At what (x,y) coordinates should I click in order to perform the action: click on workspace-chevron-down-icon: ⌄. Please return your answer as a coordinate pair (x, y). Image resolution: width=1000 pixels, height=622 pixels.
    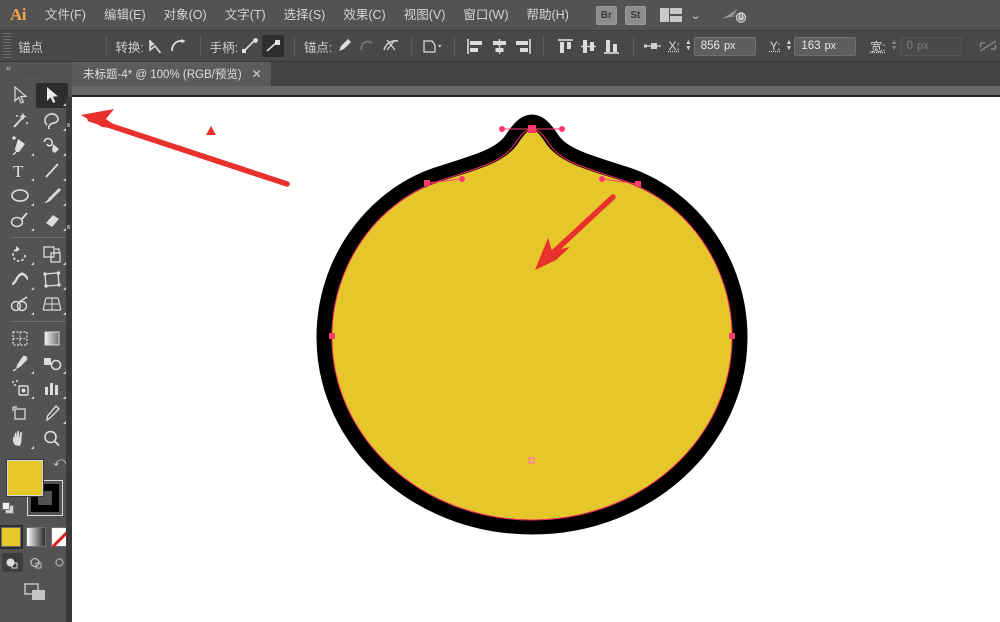
    Looking at the image, I should click on (695, 15).